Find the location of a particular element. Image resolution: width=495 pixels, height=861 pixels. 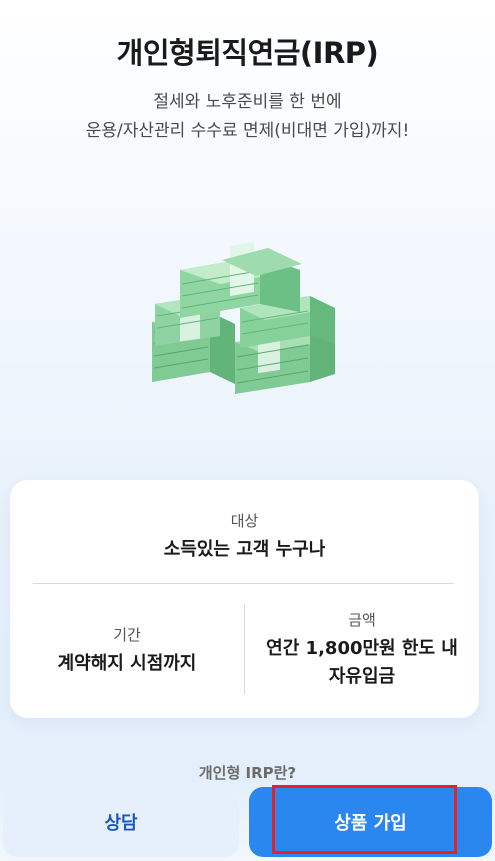

amount-value-line-1: 연간 1,800만원 한도 내 is located at coordinates (362, 648).